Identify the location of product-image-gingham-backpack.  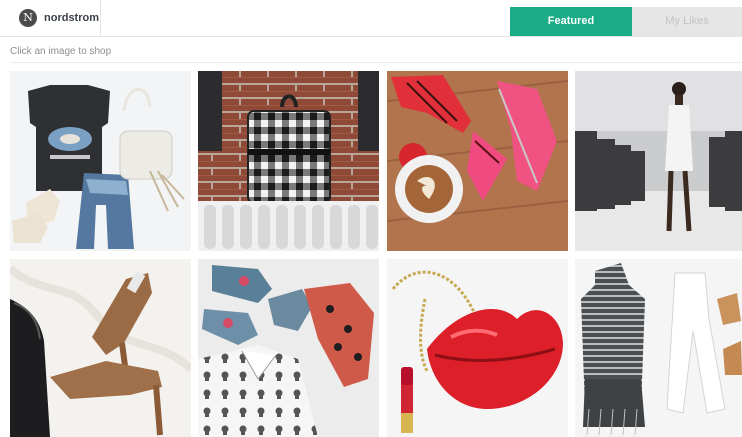
(288, 161).